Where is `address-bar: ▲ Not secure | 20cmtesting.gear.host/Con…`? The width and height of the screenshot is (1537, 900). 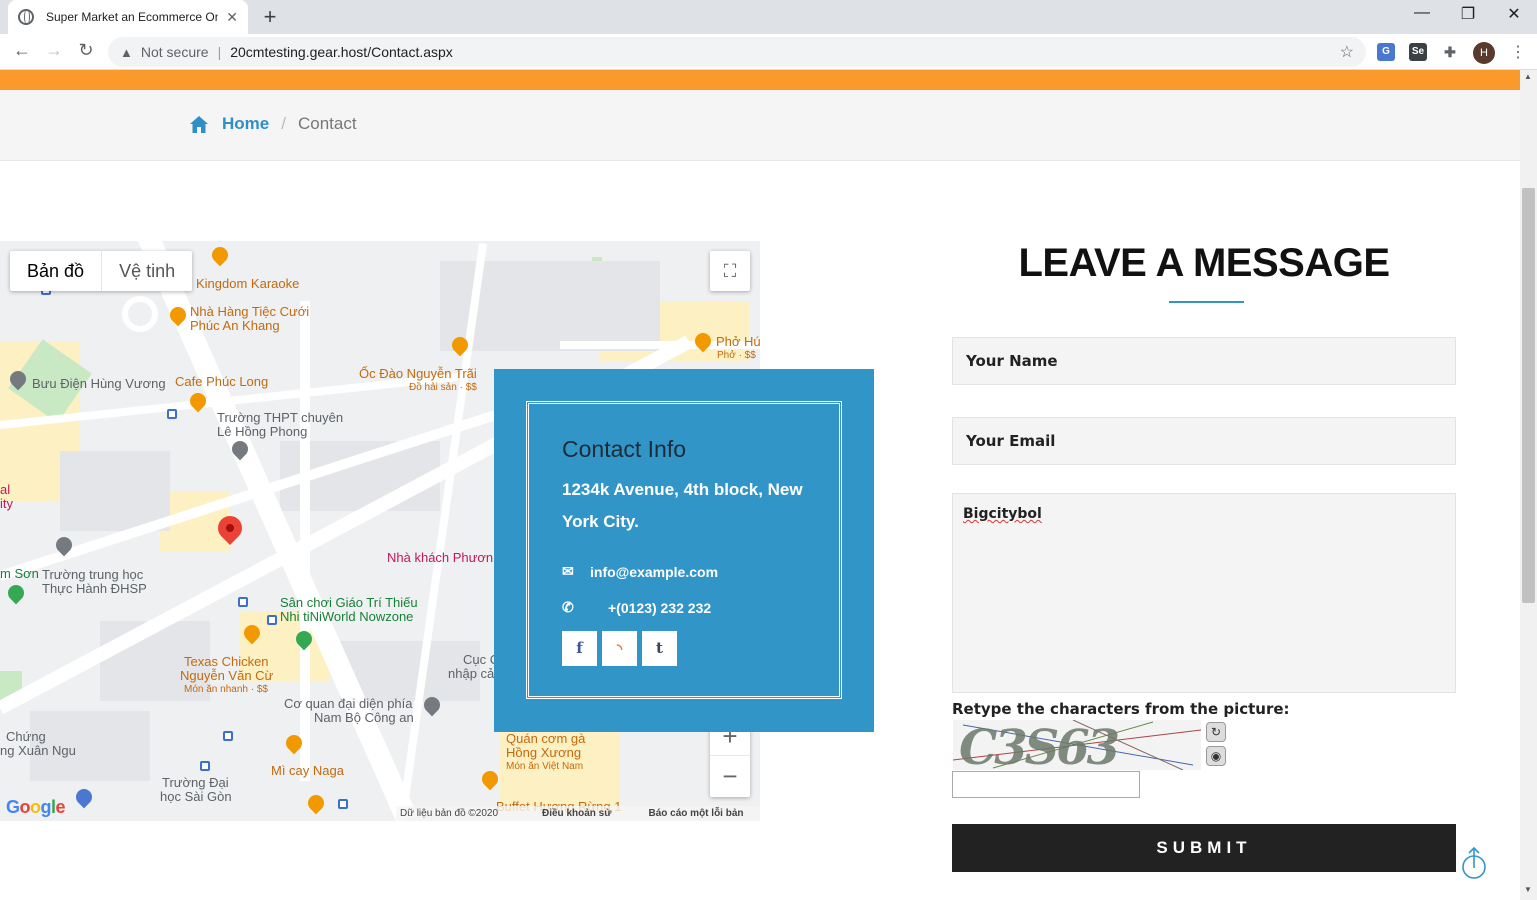 address-bar: ▲ Not secure | 20cmtesting.gear.host/Con… is located at coordinates (737, 52).